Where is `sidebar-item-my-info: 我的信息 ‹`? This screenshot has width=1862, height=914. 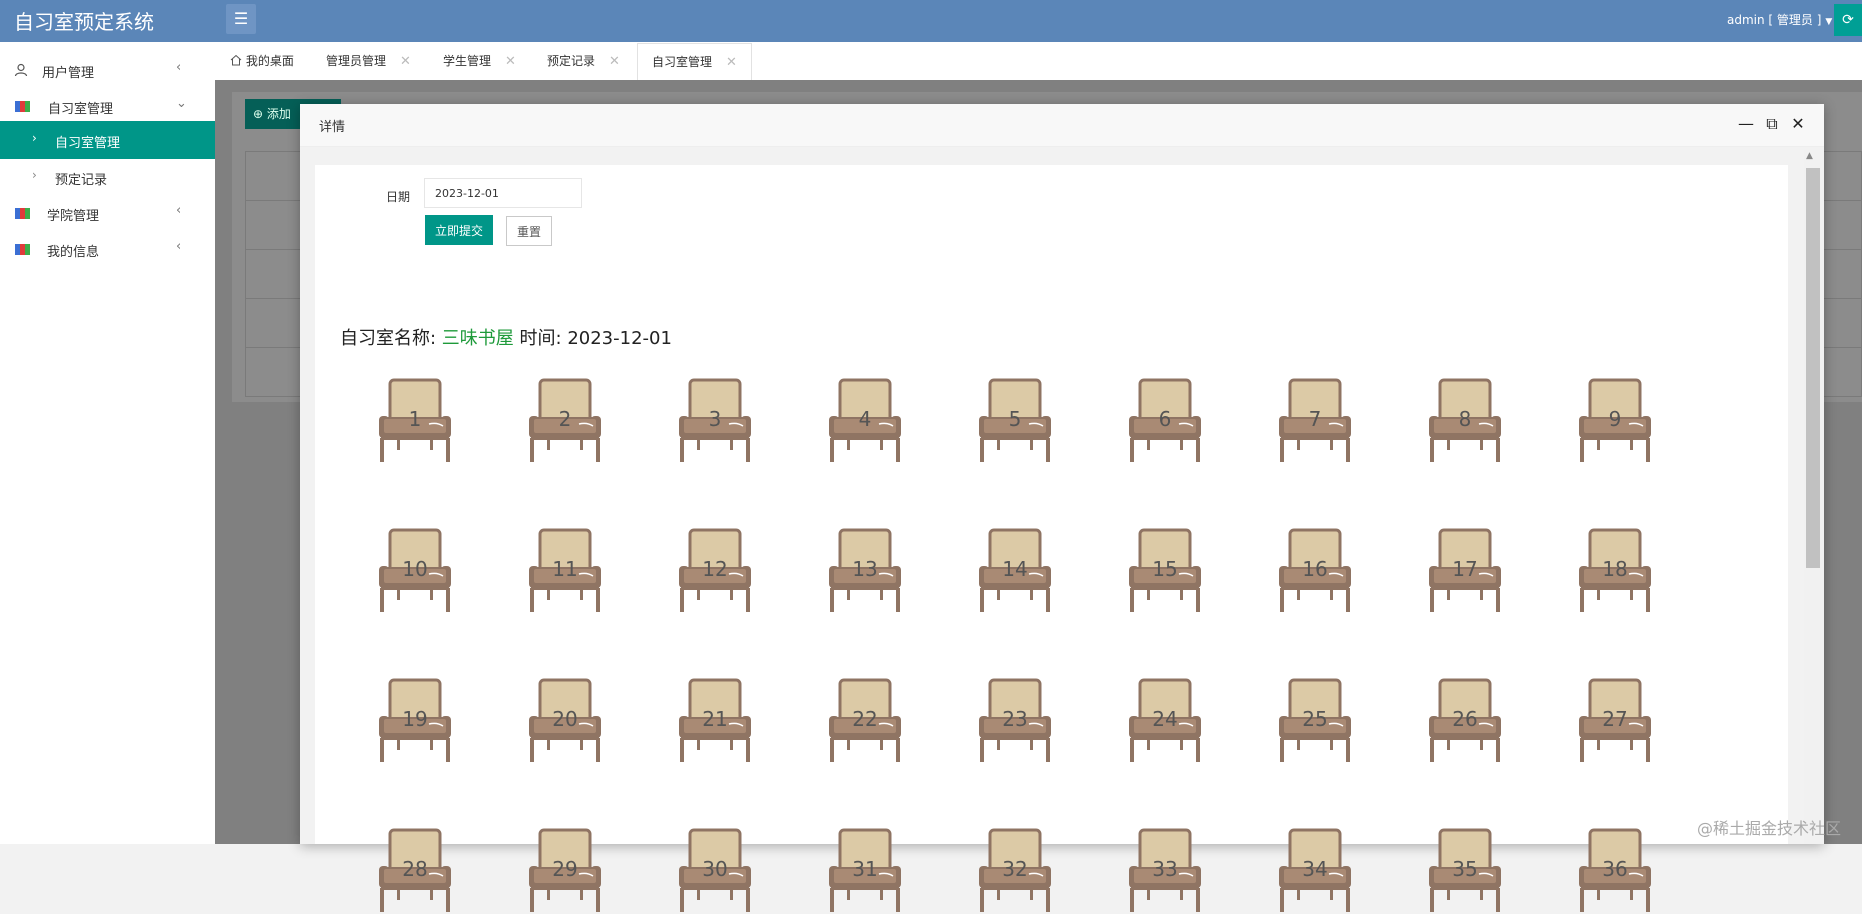 sidebar-item-my-info: 我的信息 ‹ is located at coordinates (107, 249).